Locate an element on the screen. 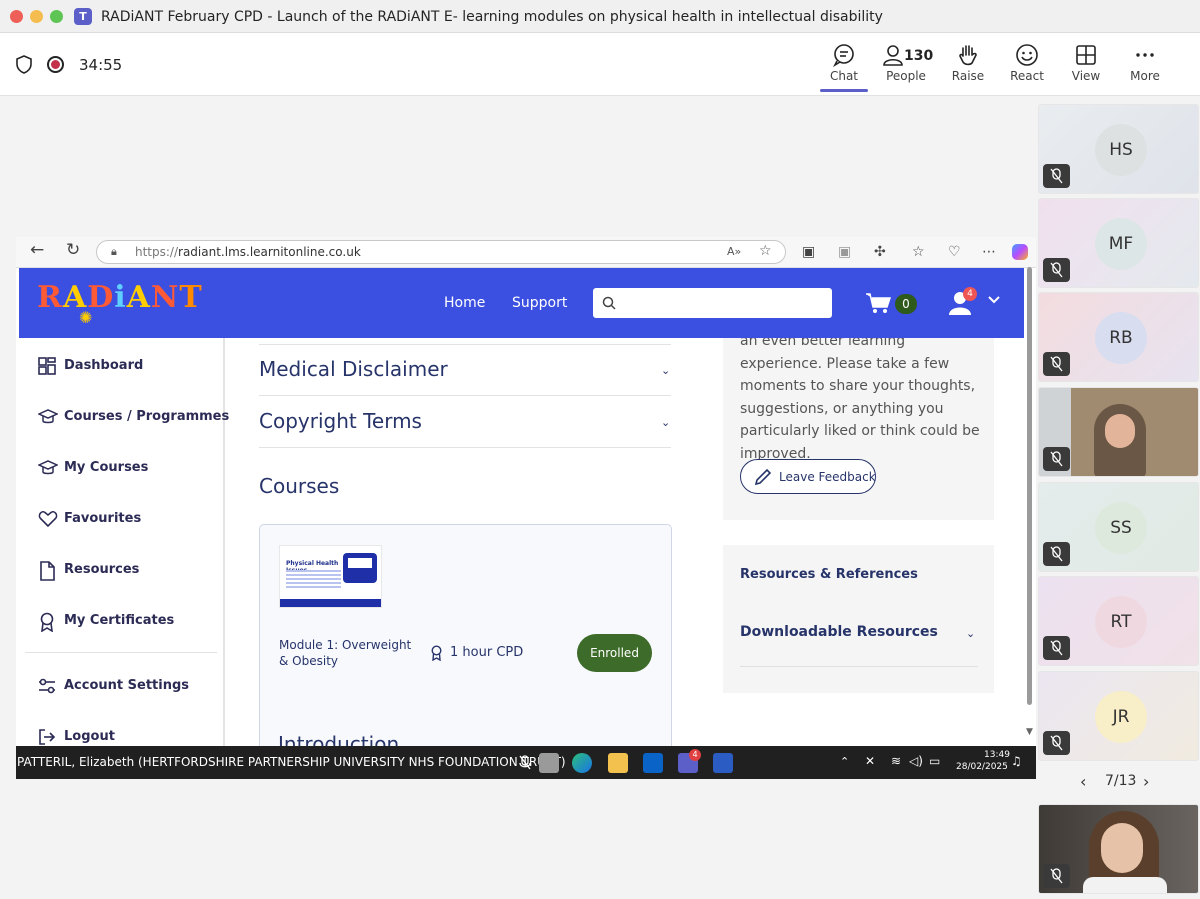 This screenshot has width=1200, height=899. scroll-down-arrow: ▼ is located at coordinates (1029, 732).